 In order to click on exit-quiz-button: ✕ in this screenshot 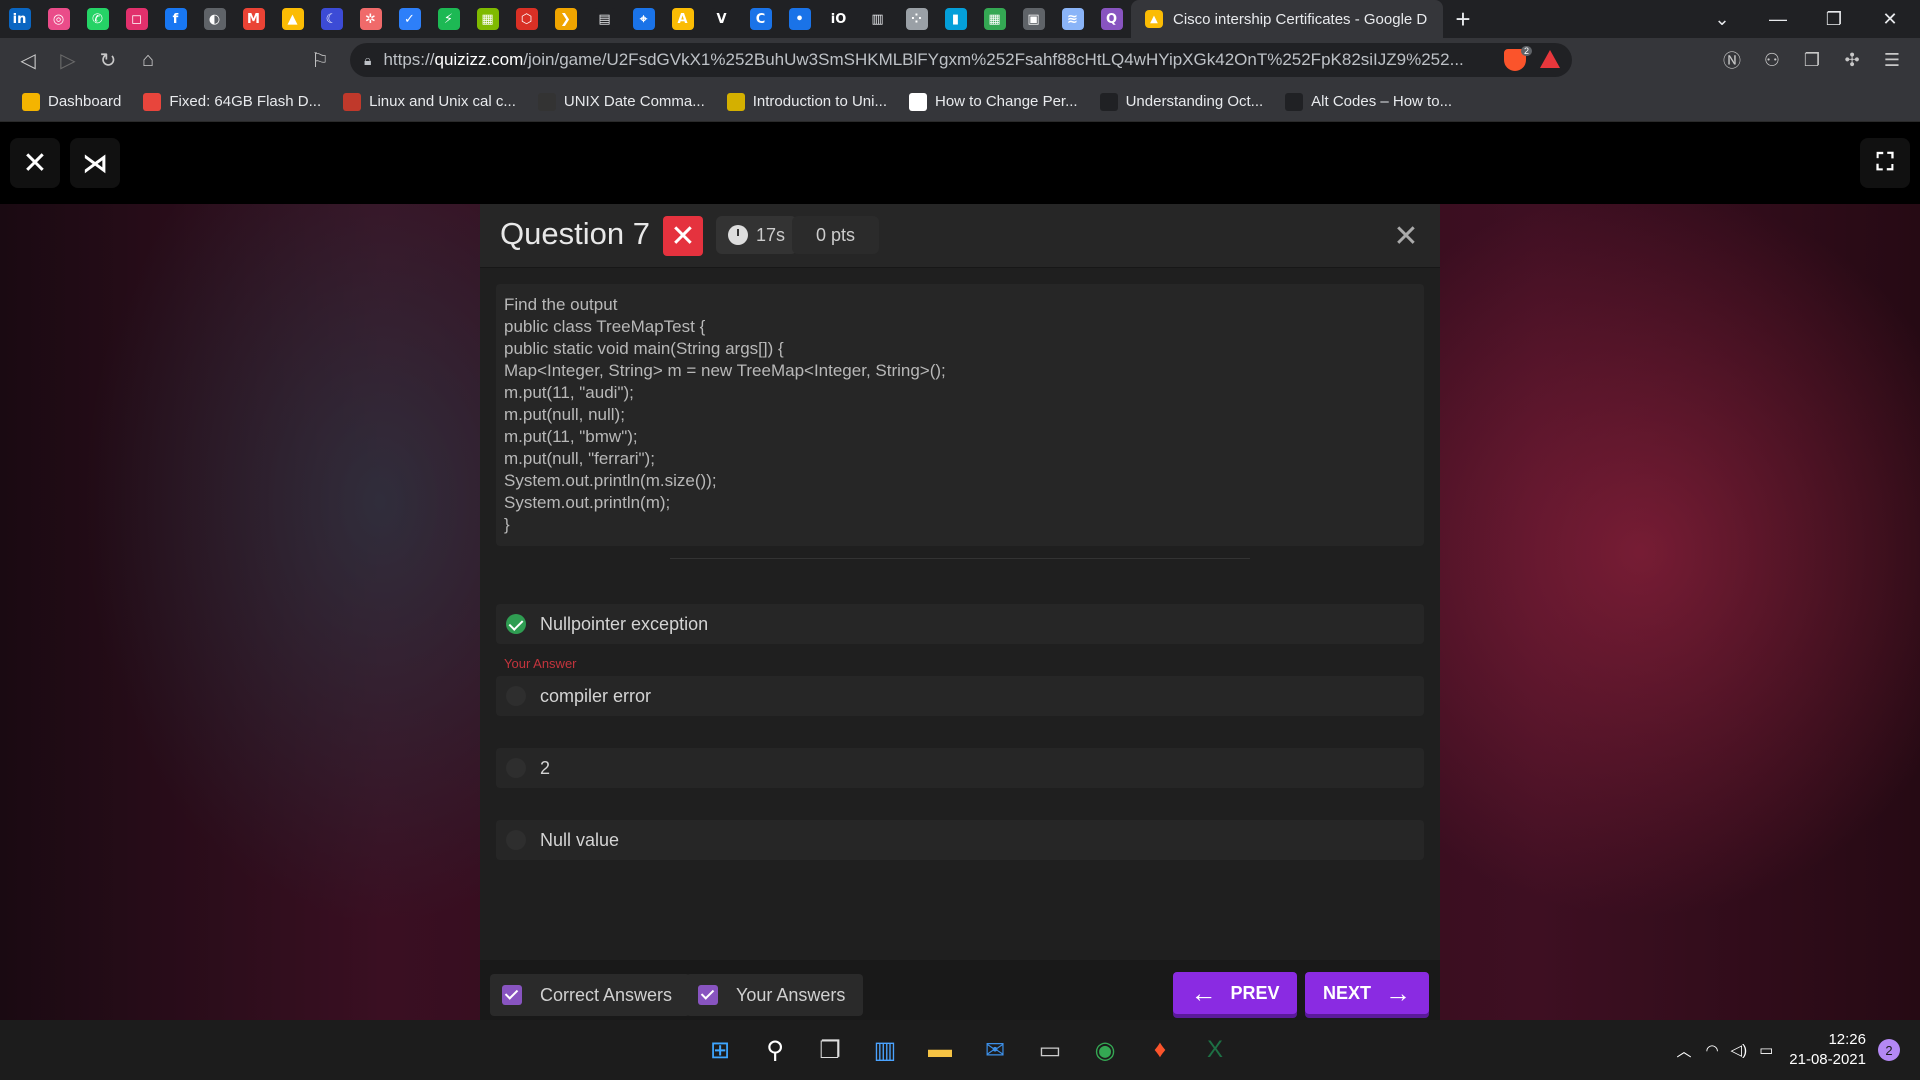, I will do `click(35, 163)`.